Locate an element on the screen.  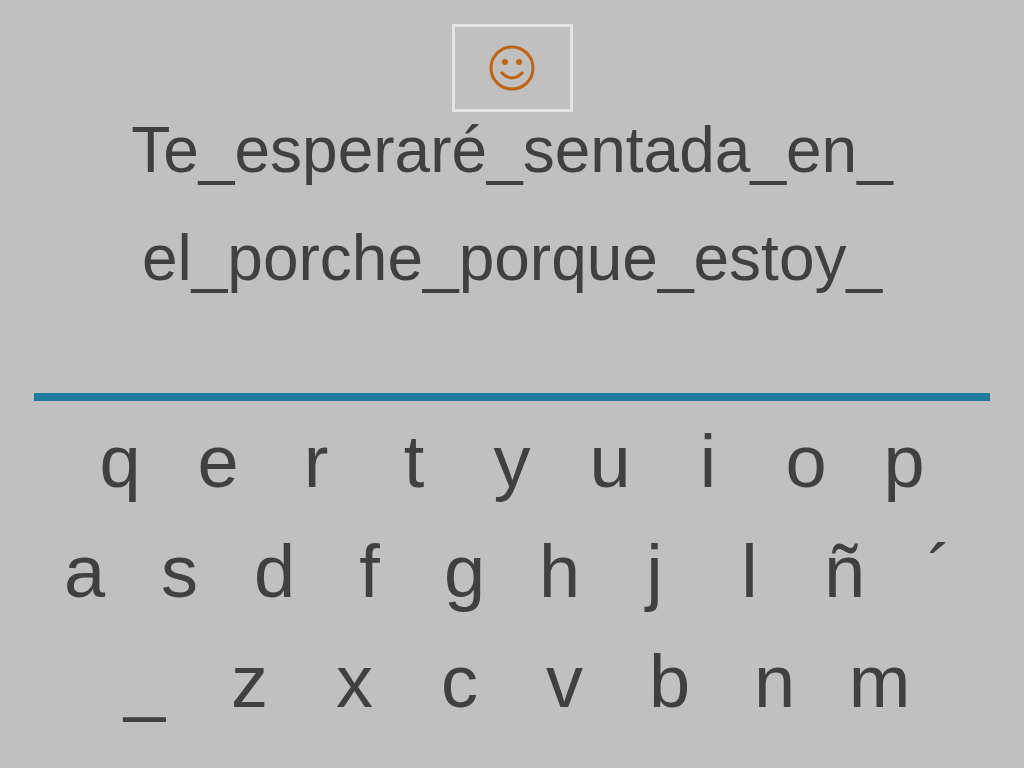
letter-key: _ is located at coordinates (144, 682).